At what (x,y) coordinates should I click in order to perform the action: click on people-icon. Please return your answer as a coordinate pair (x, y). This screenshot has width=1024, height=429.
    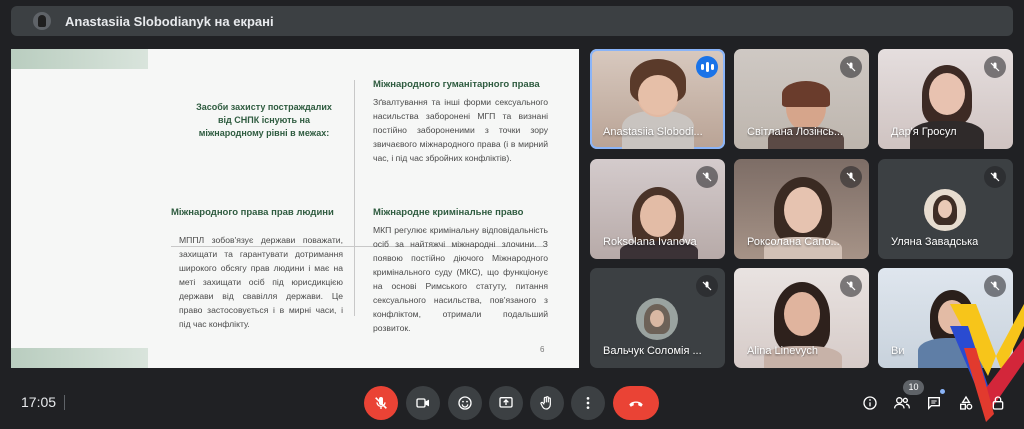
    Looking at the image, I should click on (902, 403).